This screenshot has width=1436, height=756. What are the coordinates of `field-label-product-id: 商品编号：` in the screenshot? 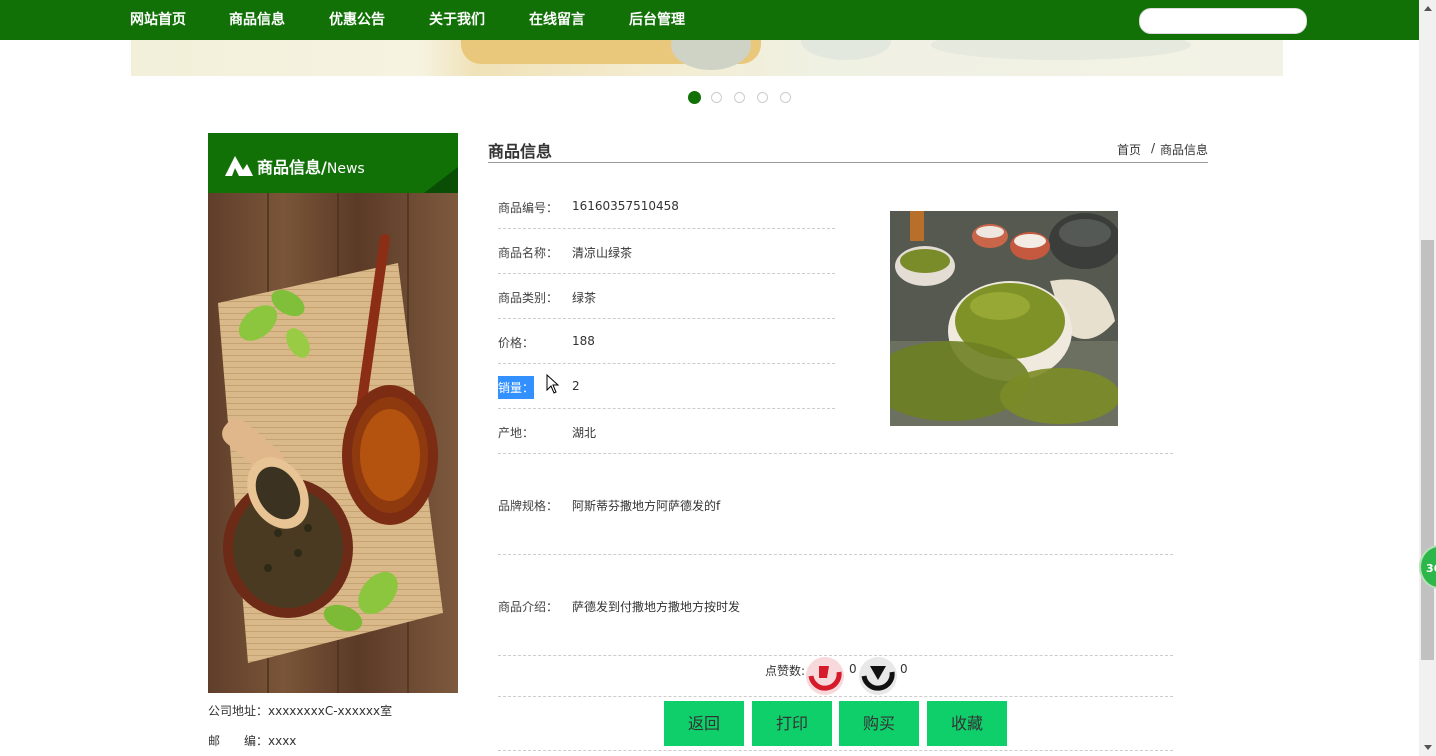 It's located at (528, 208).